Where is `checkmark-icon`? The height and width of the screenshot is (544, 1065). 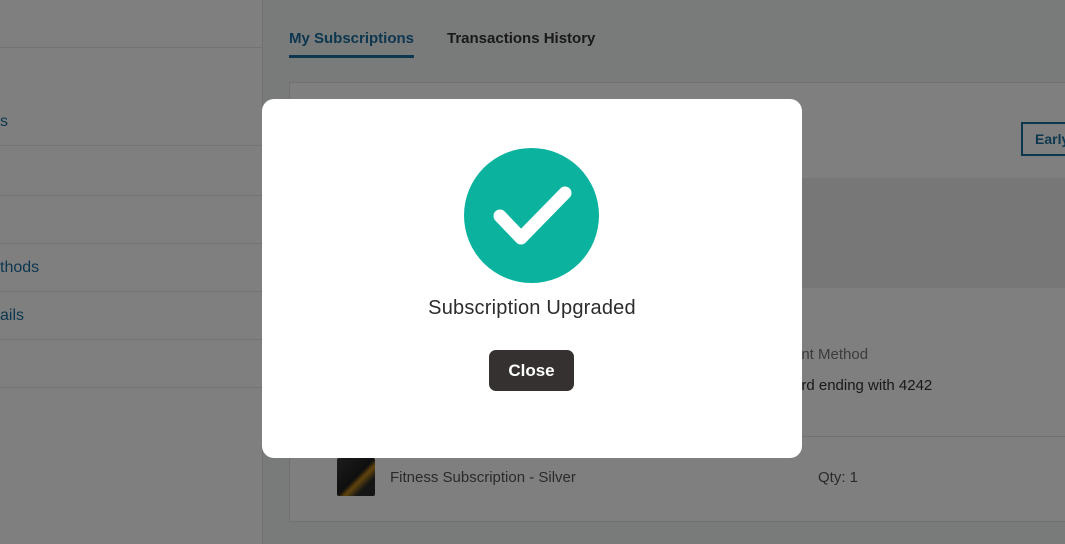 checkmark-icon is located at coordinates (532, 215).